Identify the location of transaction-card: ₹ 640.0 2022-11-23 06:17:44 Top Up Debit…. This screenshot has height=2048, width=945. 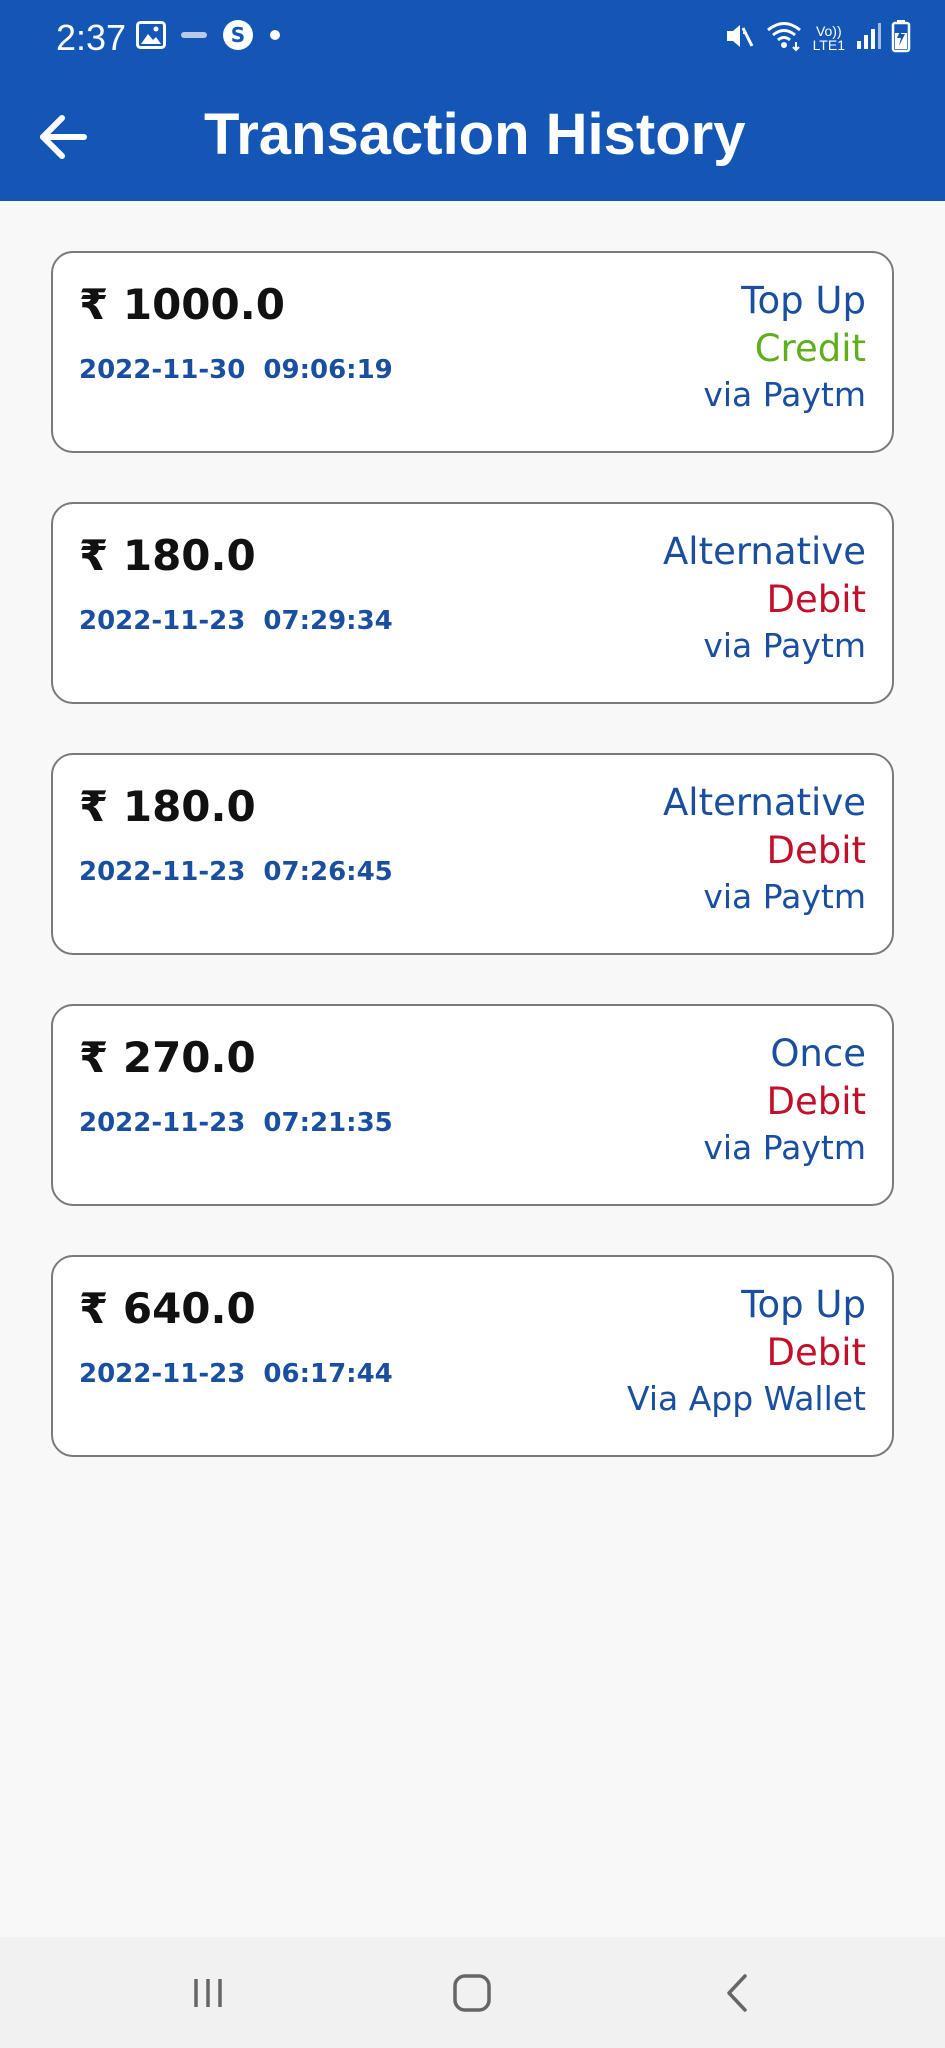
(472, 1356).